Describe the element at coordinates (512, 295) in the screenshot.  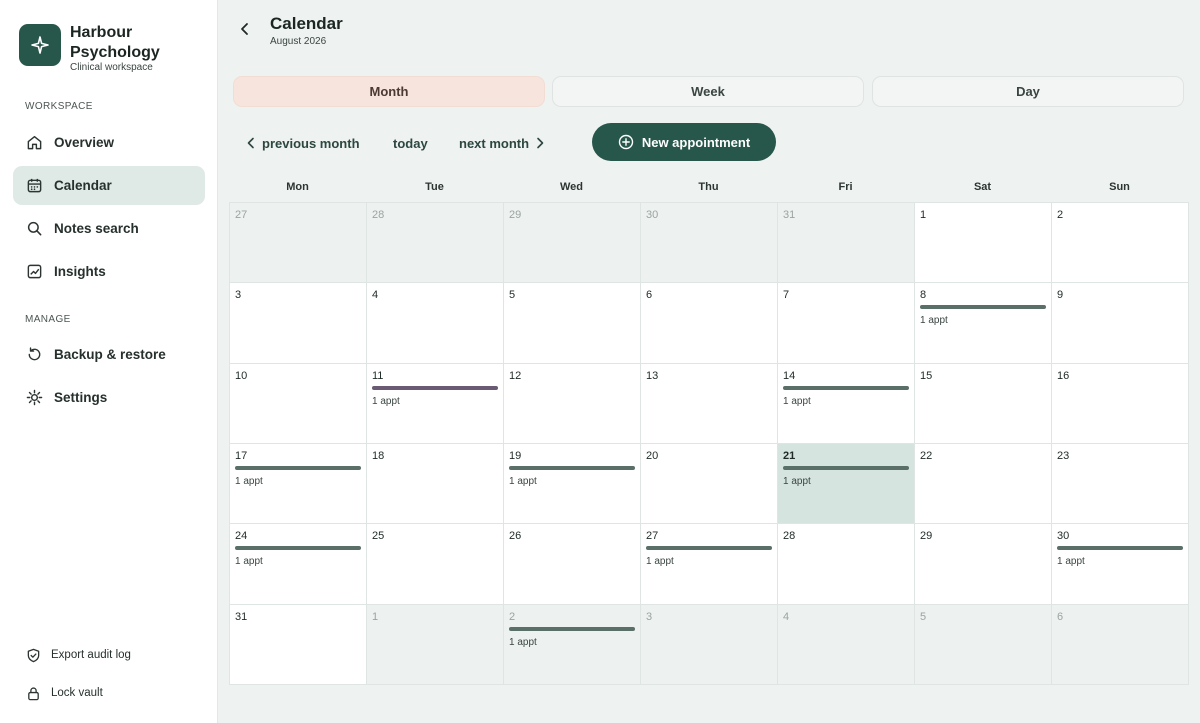
I see `day-number: 5` at that location.